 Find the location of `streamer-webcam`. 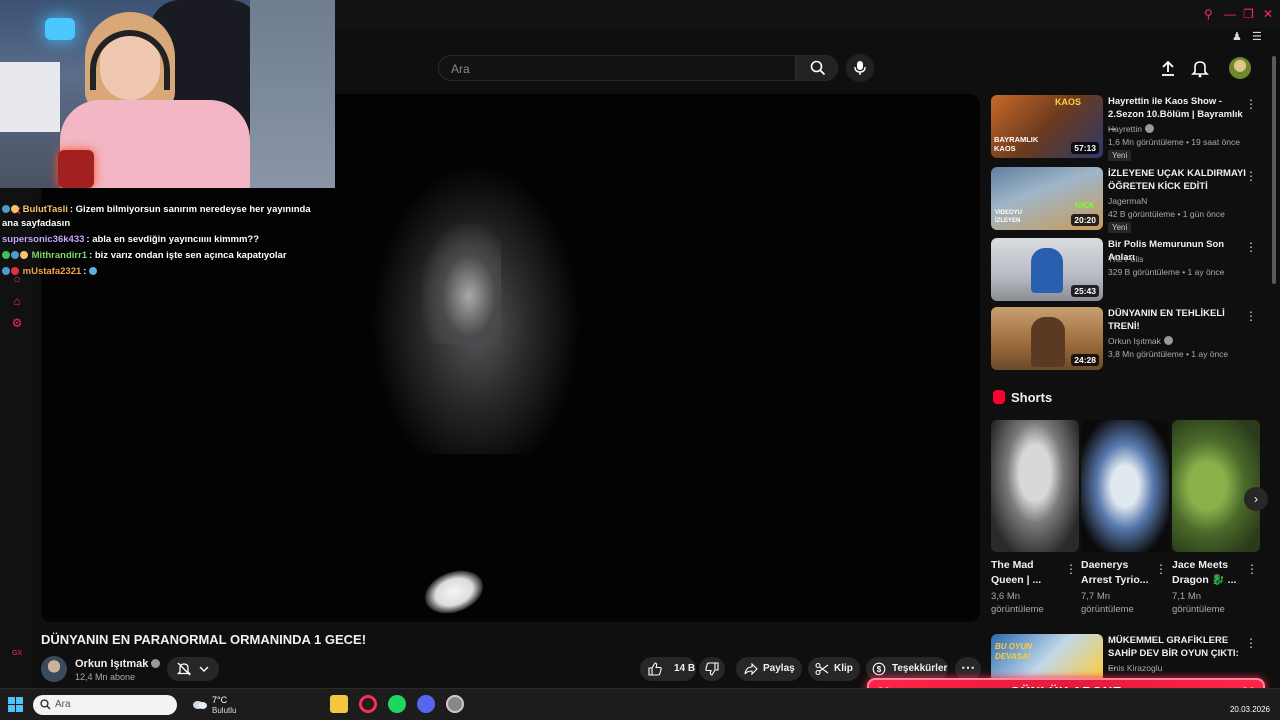

streamer-webcam is located at coordinates (167, 94).